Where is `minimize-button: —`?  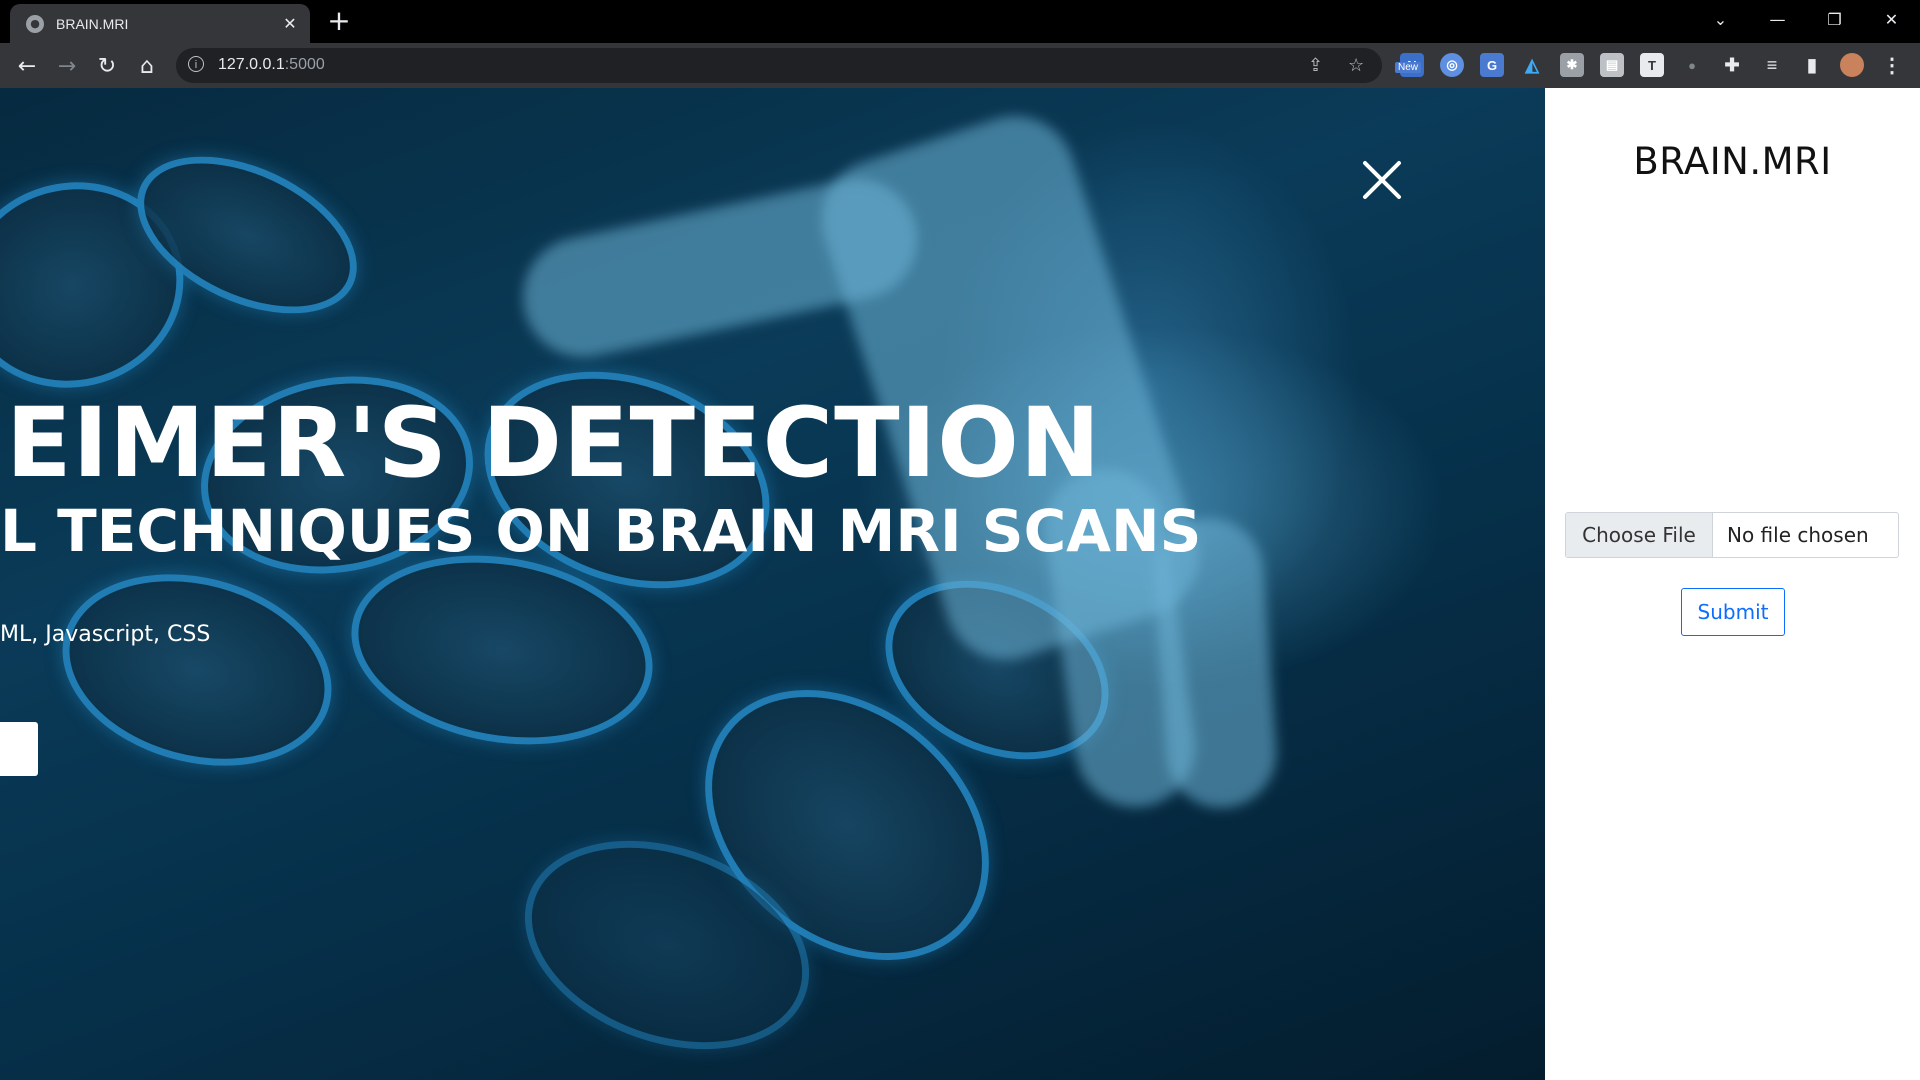
minimize-button: — is located at coordinates (1777, 19).